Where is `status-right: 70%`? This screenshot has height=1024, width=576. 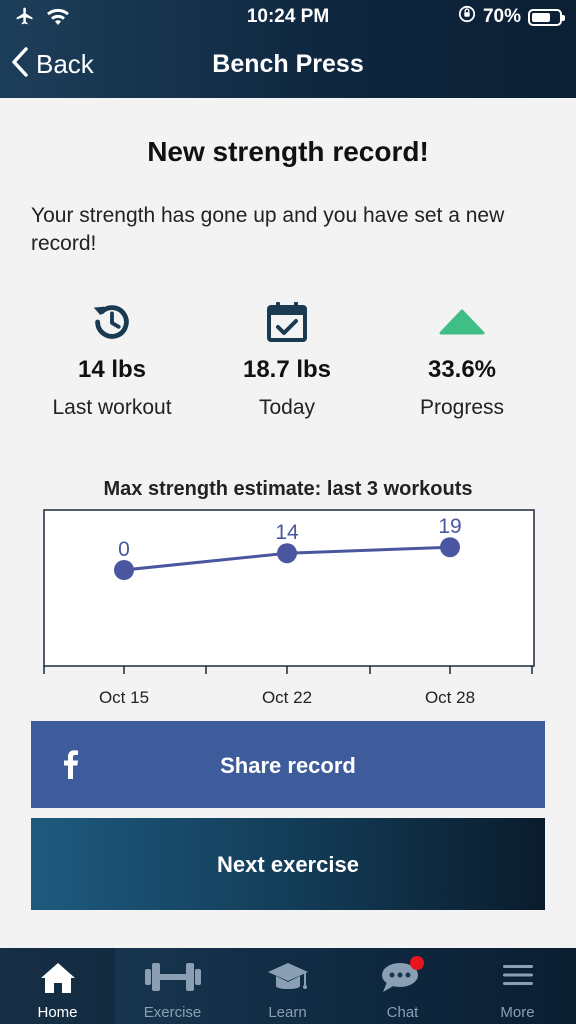 status-right: 70% is located at coordinates (511, 17).